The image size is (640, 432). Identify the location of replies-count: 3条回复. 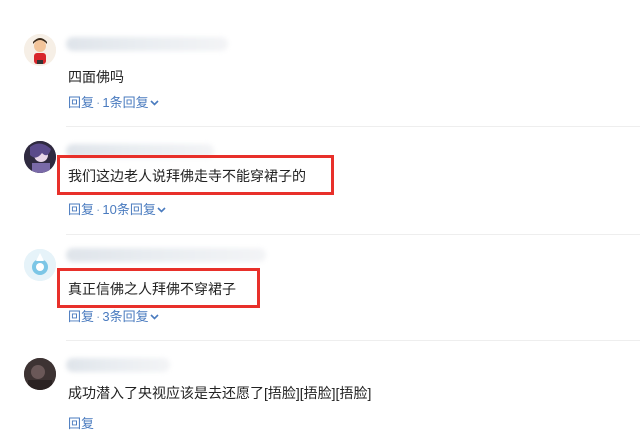
(125, 316).